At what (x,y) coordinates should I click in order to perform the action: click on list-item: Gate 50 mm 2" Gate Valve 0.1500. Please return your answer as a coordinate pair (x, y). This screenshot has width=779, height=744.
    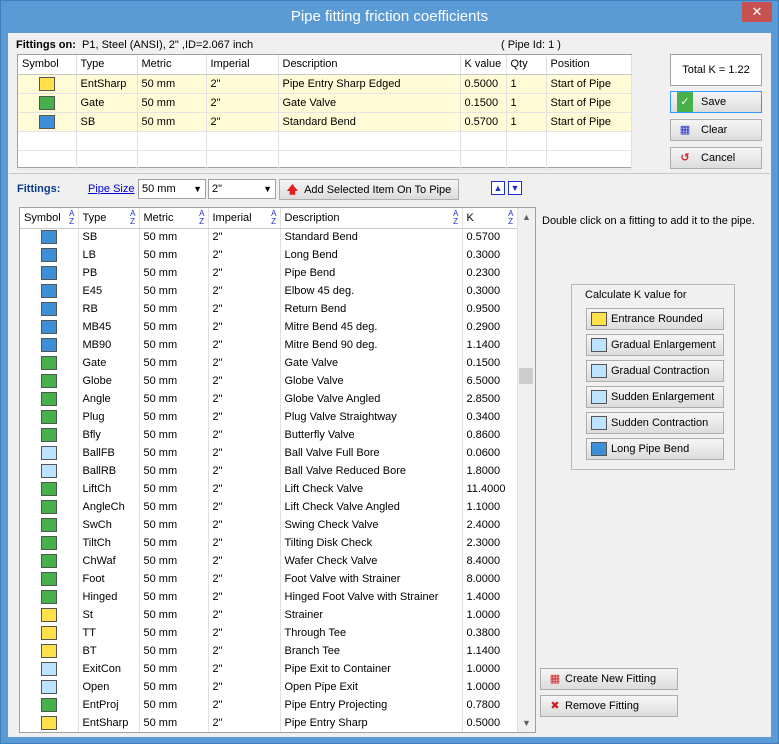
    Looking at the image, I should click on (269, 363).